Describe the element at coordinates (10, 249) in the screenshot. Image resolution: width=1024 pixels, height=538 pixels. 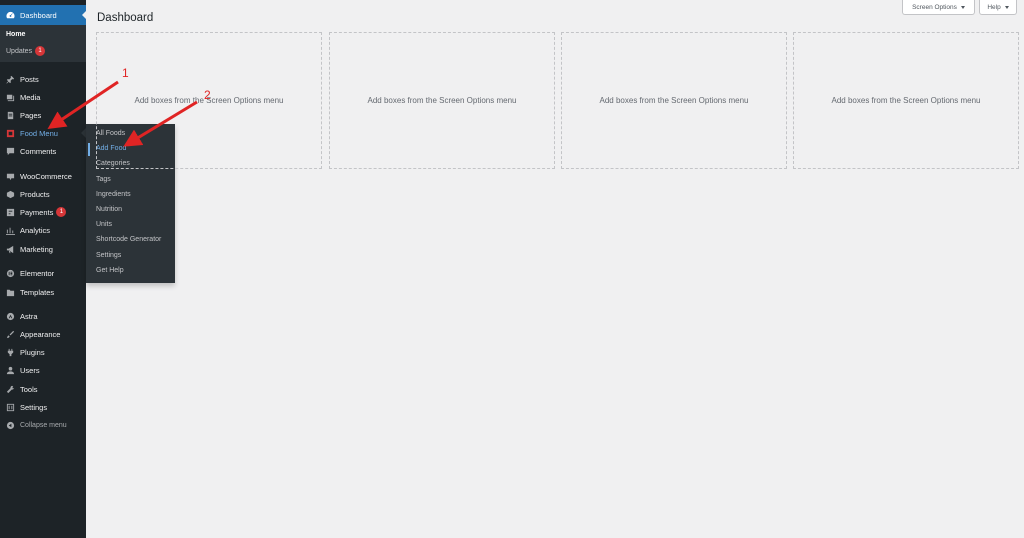
I see `megaphone-icon` at that location.